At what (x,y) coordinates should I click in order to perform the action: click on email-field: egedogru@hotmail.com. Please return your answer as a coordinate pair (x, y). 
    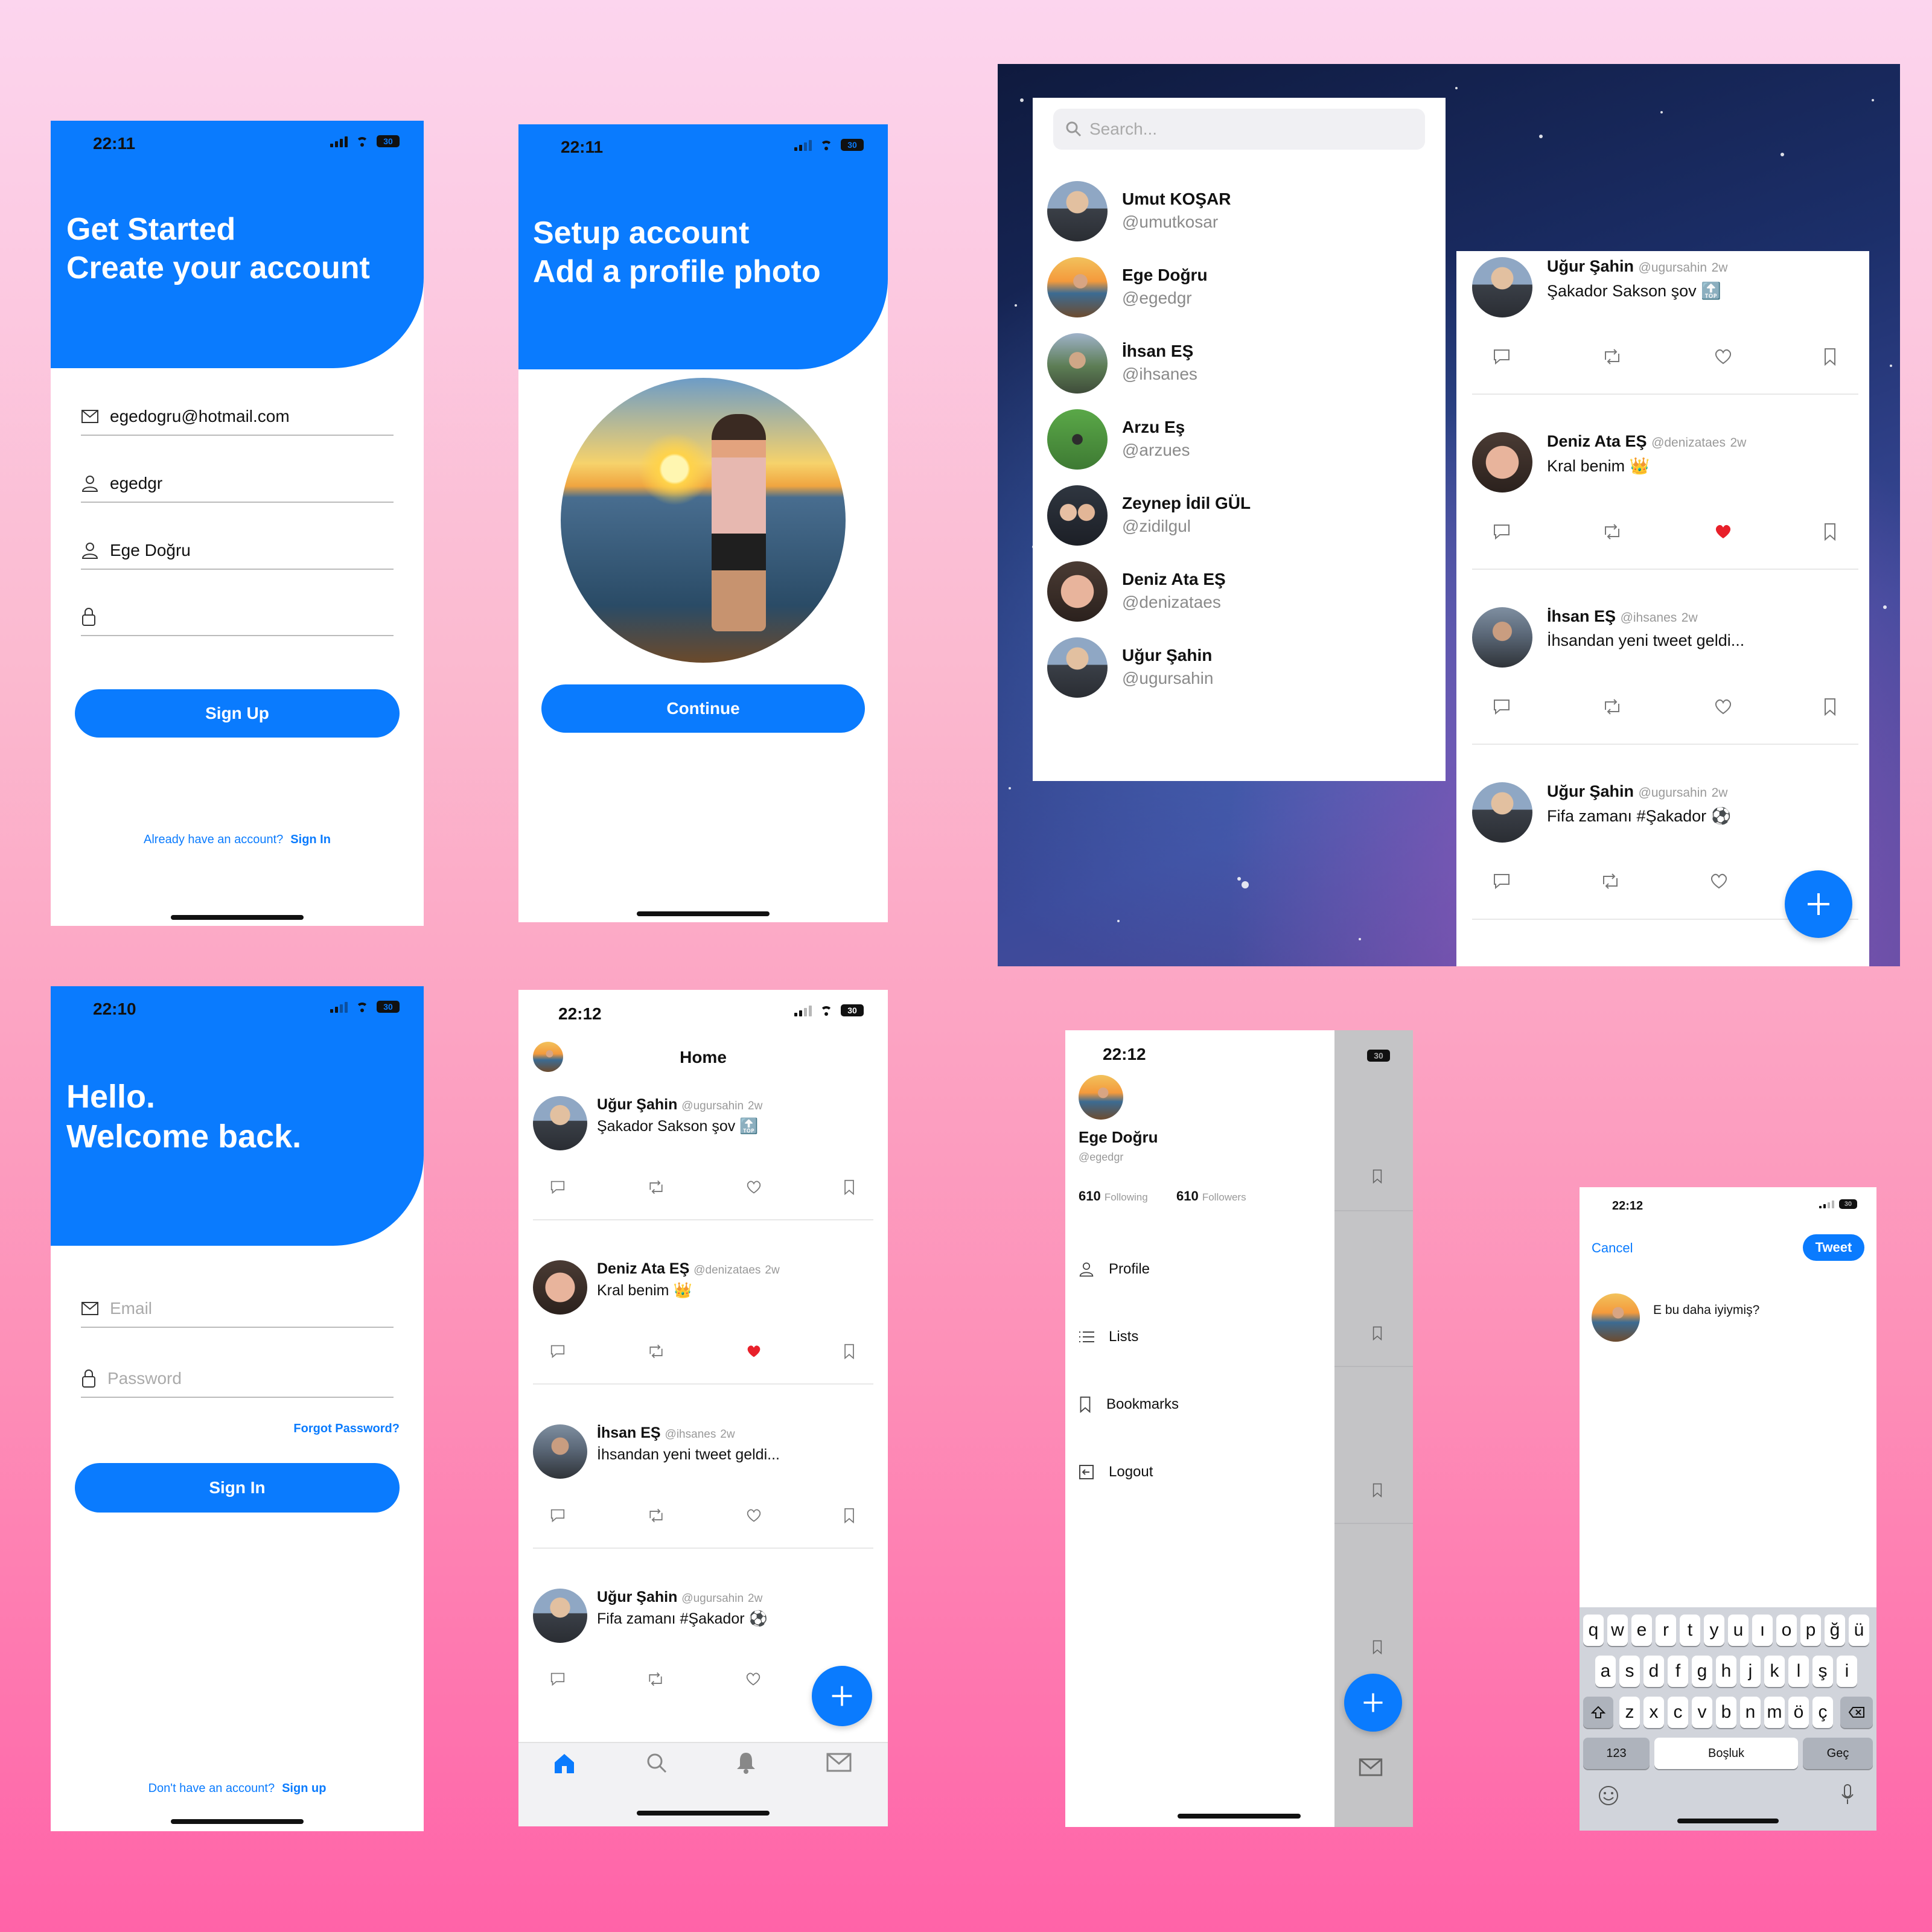
    Looking at the image, I should click on (237, 417).